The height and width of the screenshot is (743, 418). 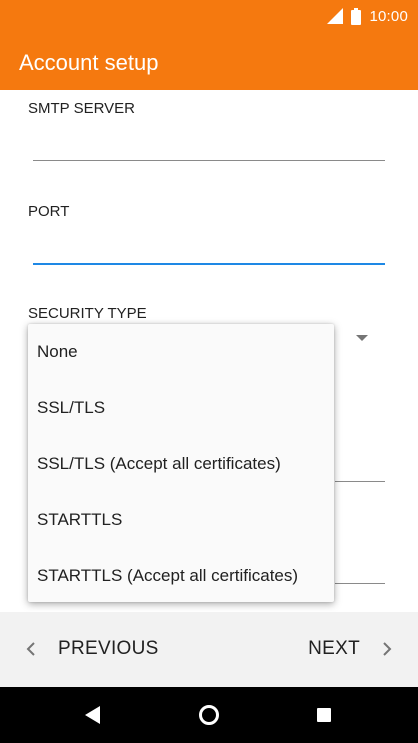 What do you see at coordinates (388, 16) in the screenshot?
I see `status-time: 10:00` at bounding box center [388, 16].